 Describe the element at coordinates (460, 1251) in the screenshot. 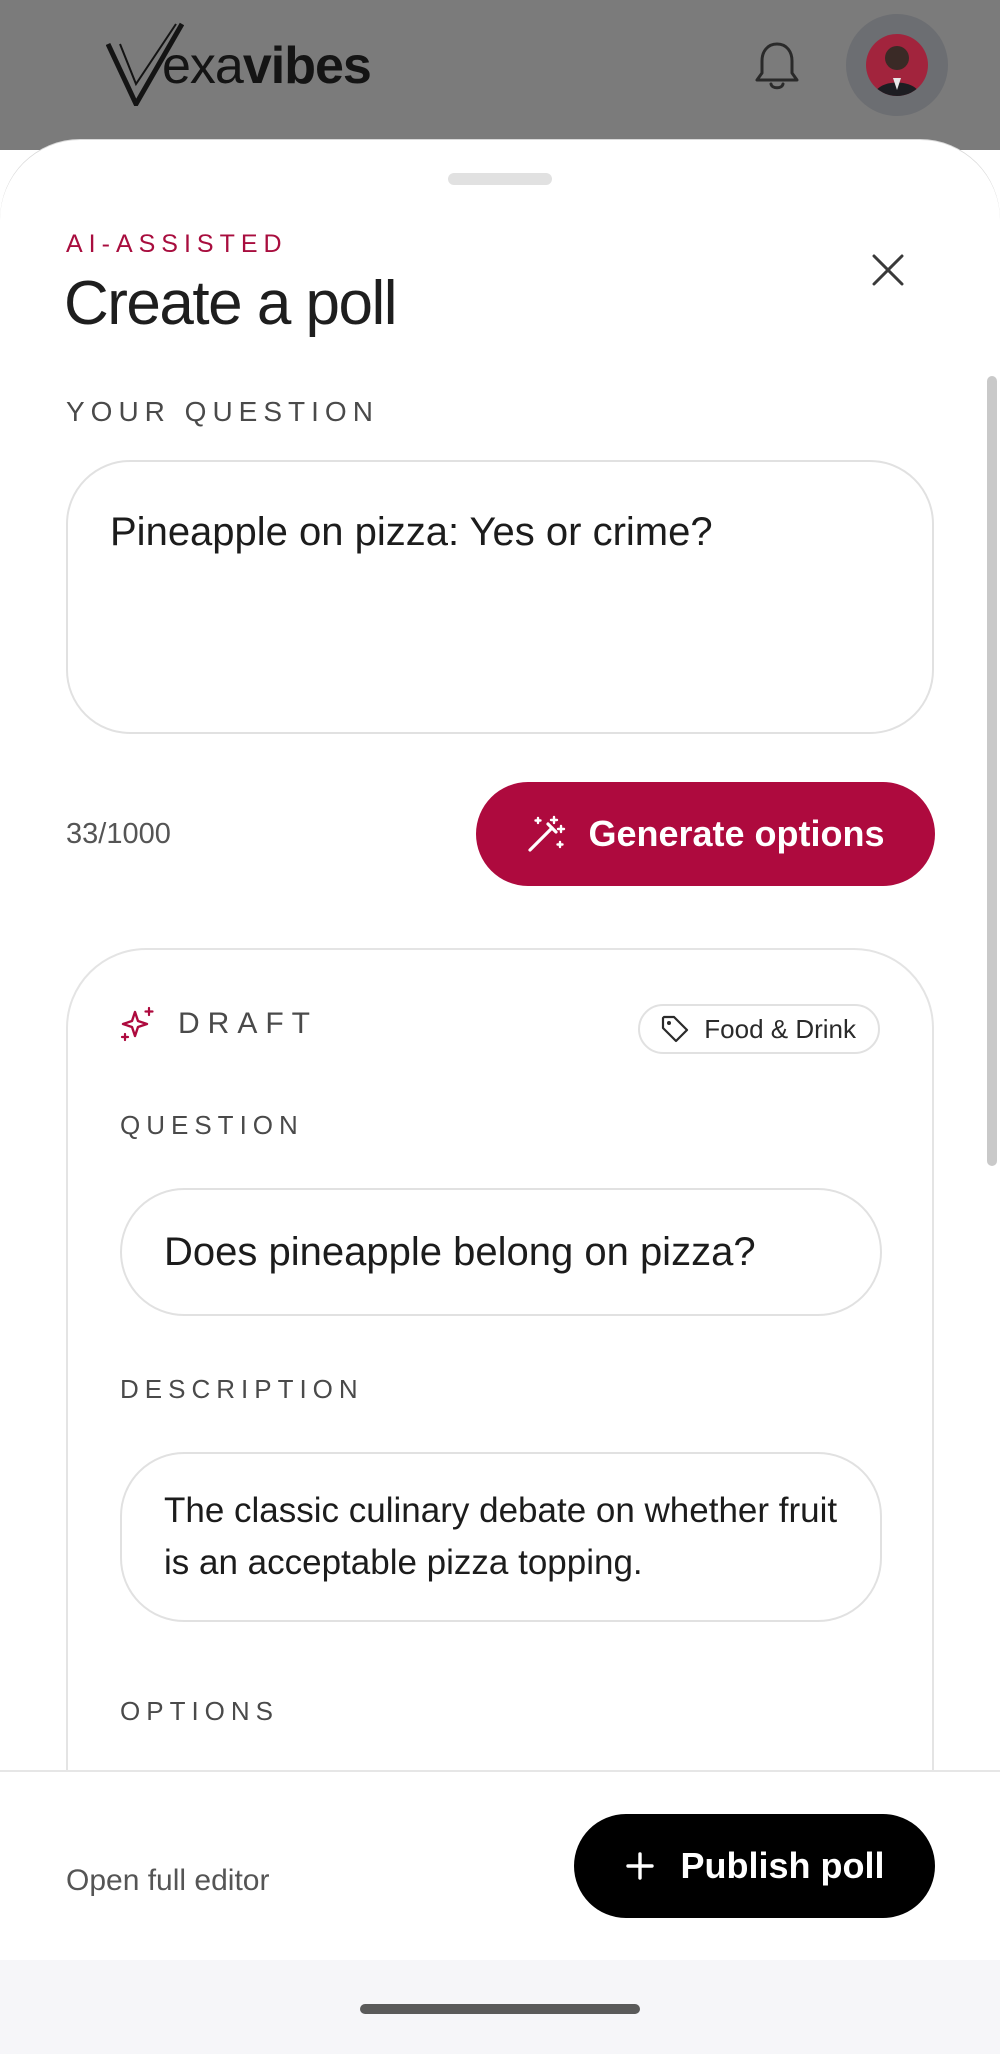

I see `draft-question-value: Does pineapple belong on pizza?` at that location.